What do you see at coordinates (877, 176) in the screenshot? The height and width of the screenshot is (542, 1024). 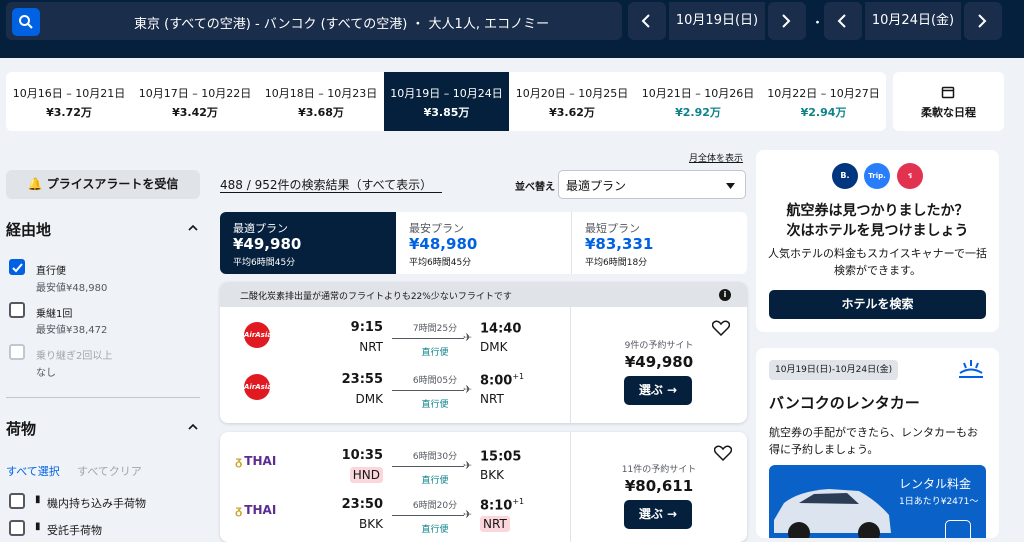 I see `trip-logo: Trip.` at bounding box center [877, 176].